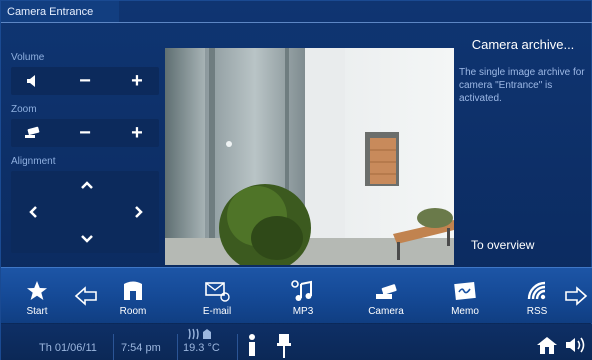  I want to click on alignment-label: Alignment, so click(33, 161).